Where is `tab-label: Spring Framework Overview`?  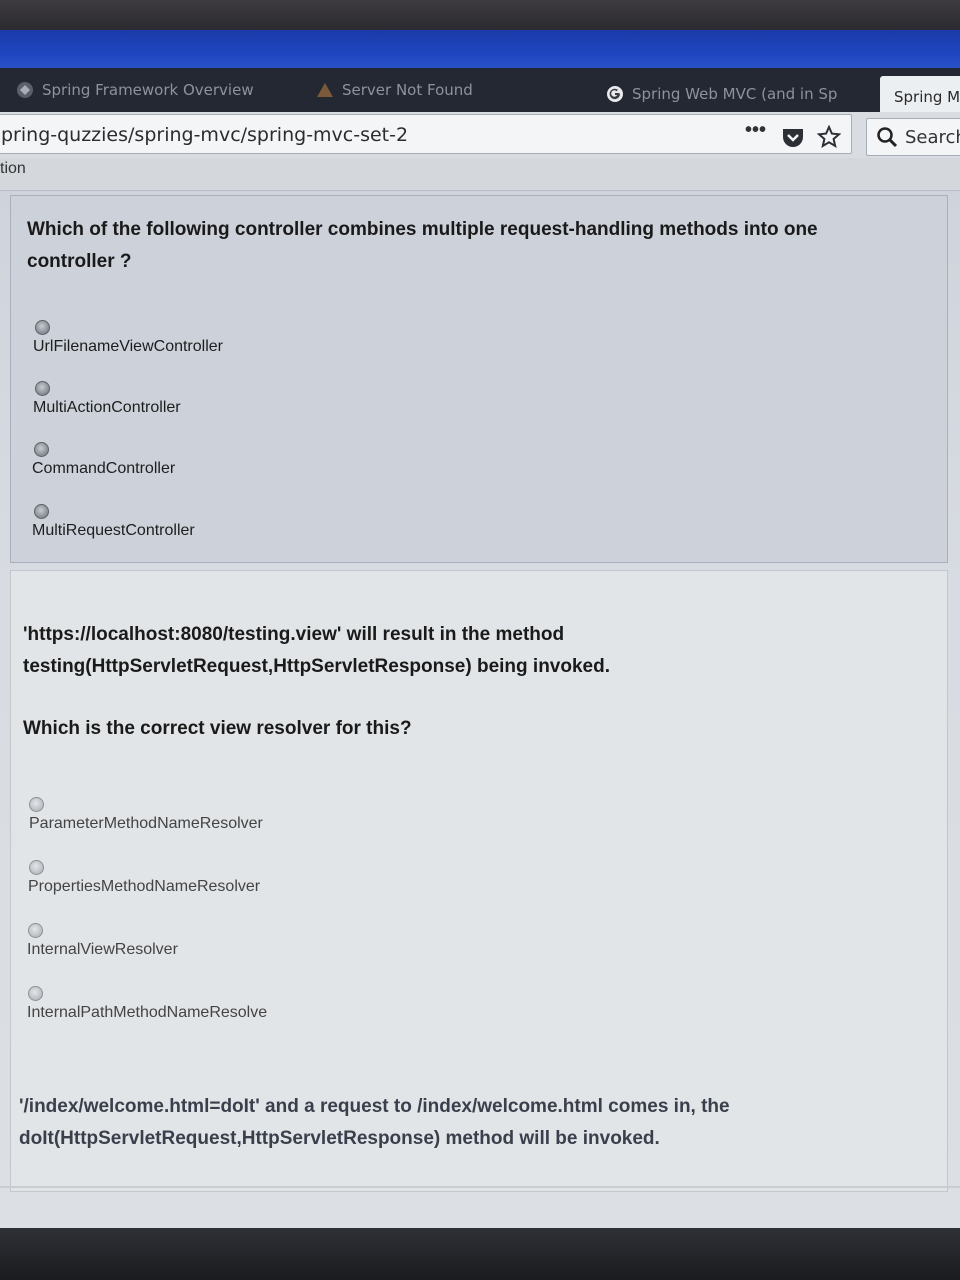 tab-label: Spring Framework Overview is located at coordinates (148, 90).